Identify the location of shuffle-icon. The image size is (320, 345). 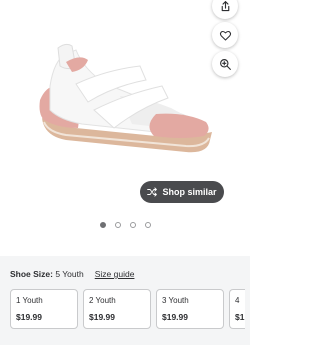
(152, 192).